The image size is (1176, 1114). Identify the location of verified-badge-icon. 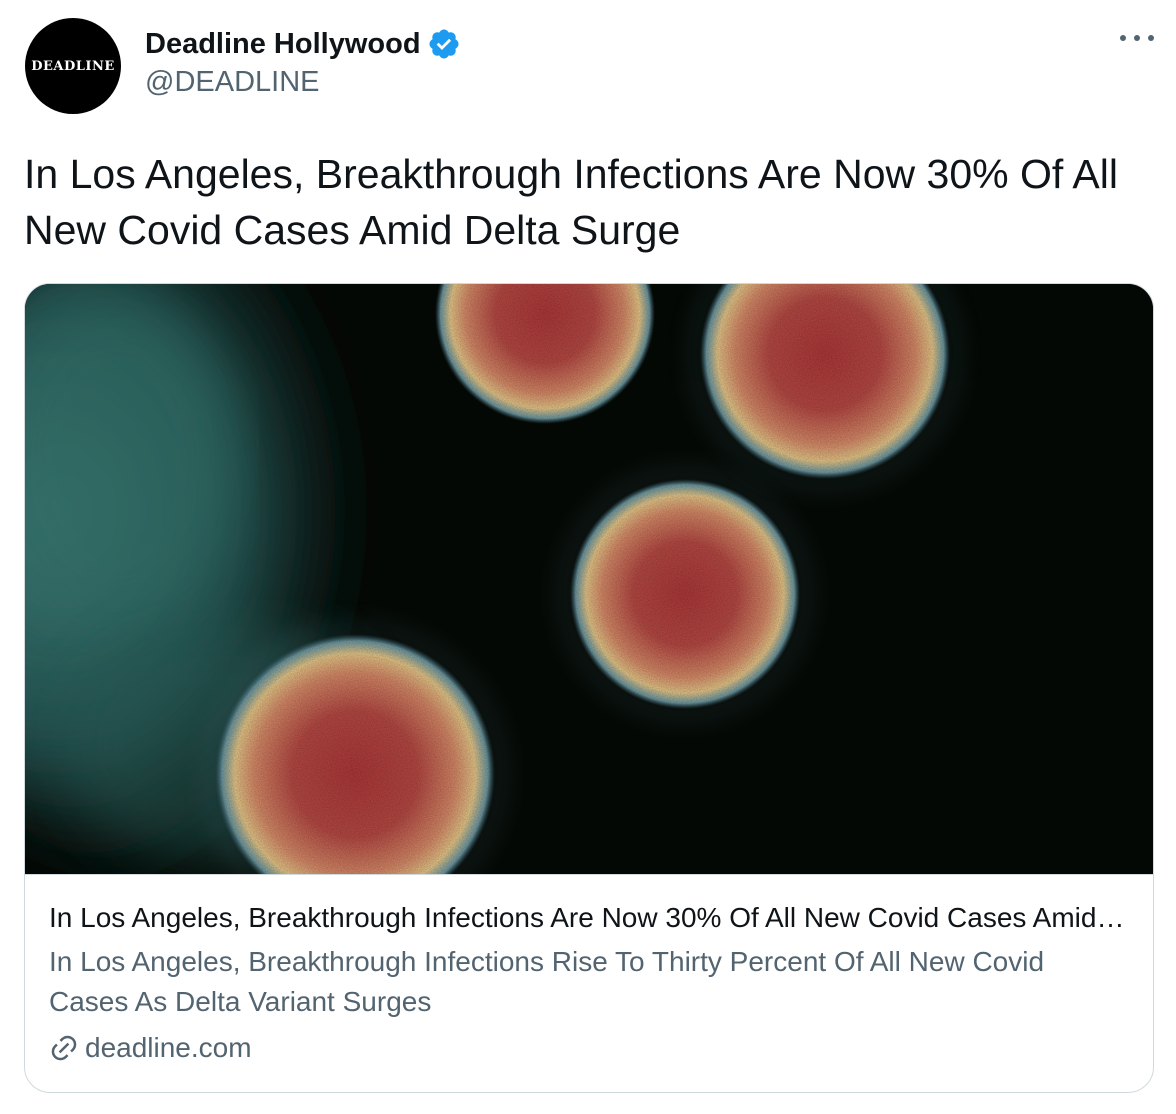
(444, 44).